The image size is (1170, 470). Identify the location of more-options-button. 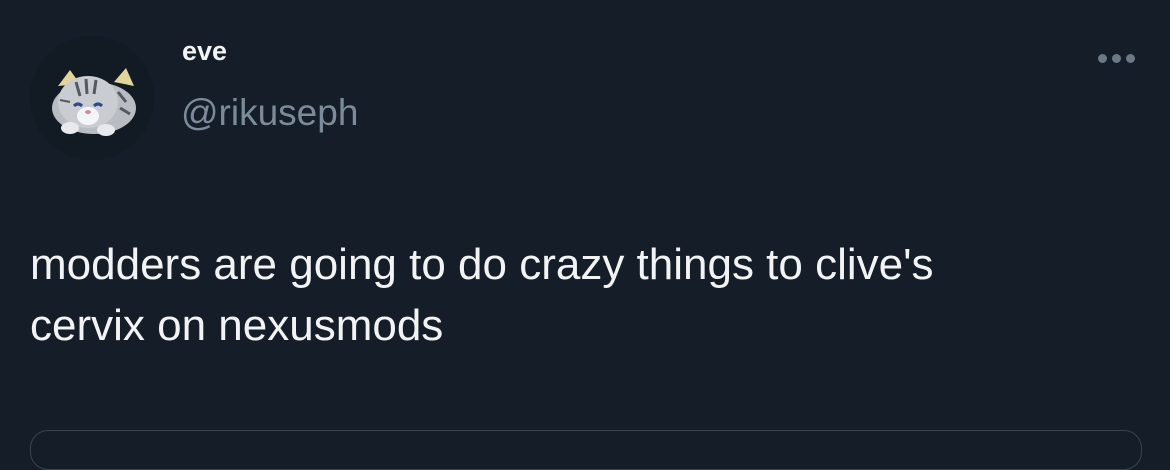
(1116, 58).